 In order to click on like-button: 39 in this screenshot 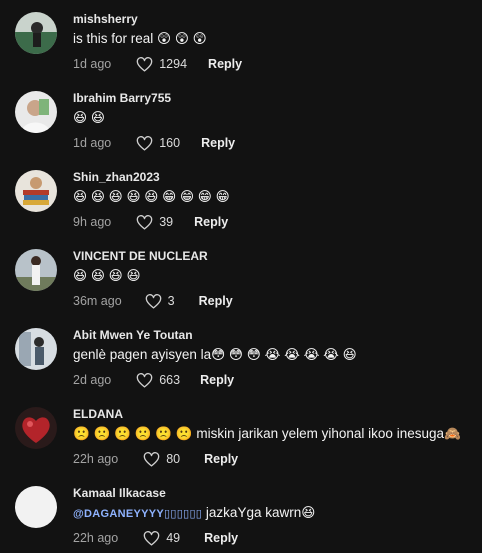, I will do `click(155, 222)`.